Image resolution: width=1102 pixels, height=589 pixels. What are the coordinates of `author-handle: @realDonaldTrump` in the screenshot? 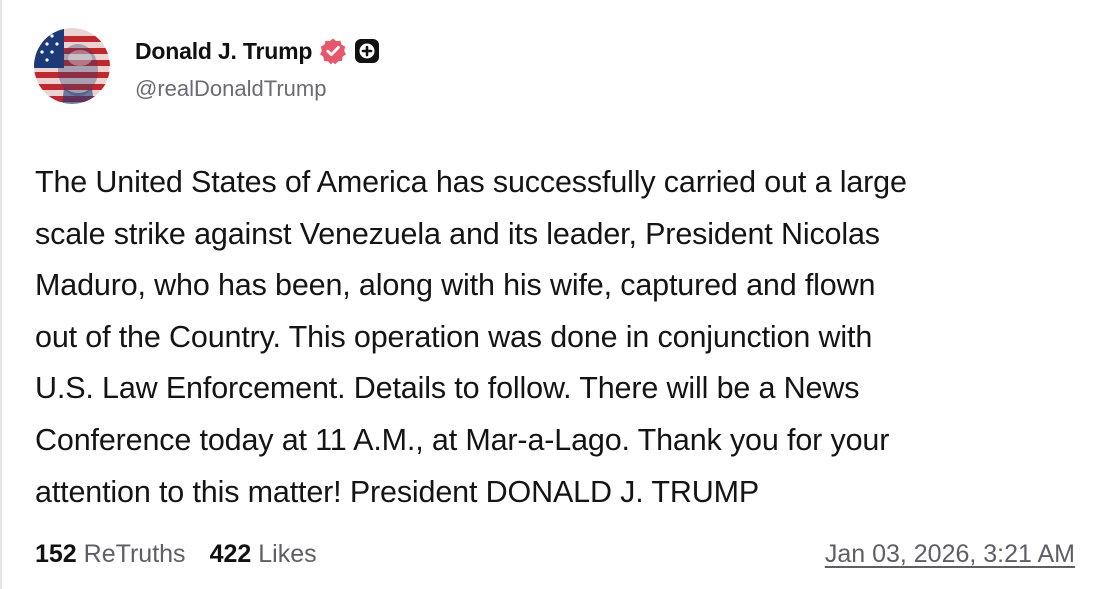 It's located at (230, 89).